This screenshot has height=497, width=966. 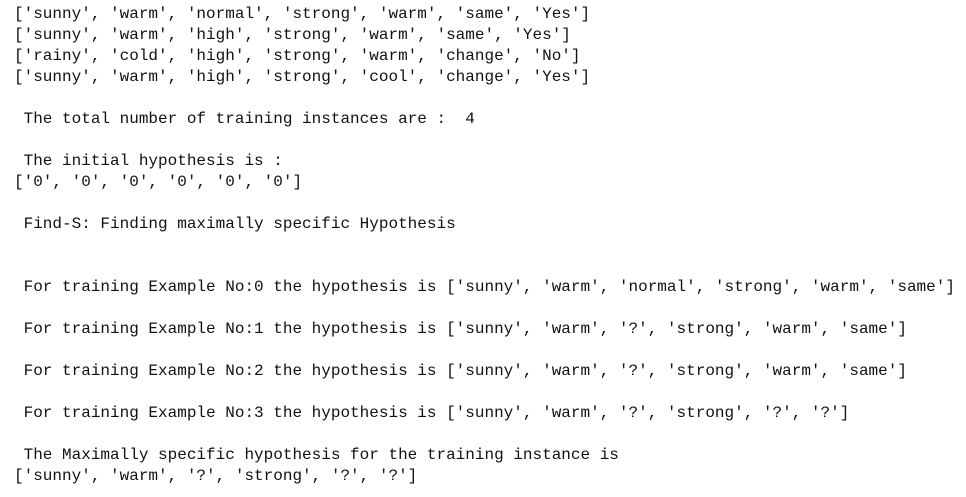 What do you see at coordinates (158, 182) in the screenshot?
I see `initial-hypothesis-value: ['0', '0', '0', '0', '0', '0']` at bounding box center [158, 182].